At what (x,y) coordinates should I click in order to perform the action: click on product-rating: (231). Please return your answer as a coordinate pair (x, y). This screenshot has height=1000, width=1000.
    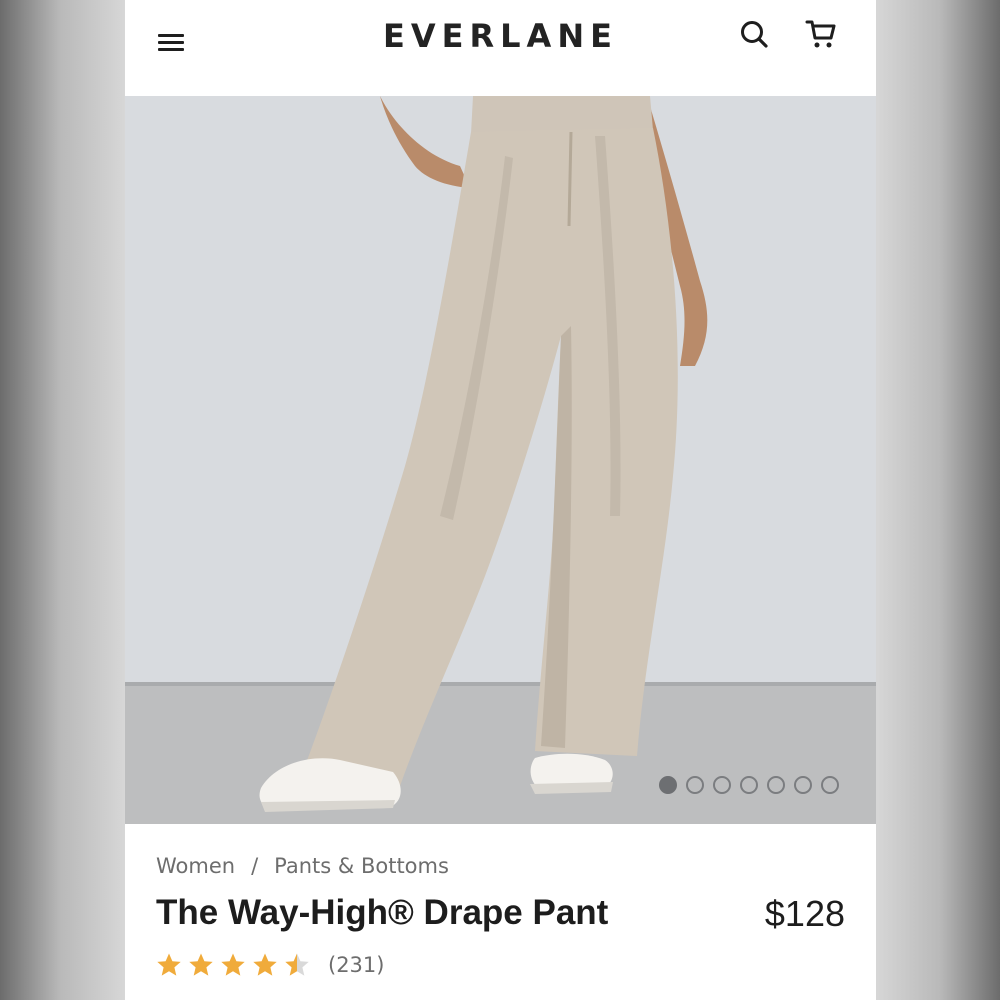
    Looking at the image, I should click on (270, 965).